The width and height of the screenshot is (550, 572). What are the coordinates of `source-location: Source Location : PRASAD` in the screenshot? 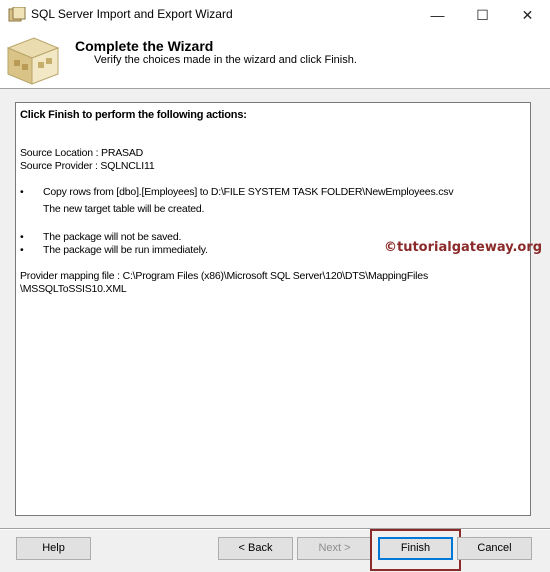 It's located at (82, 153).